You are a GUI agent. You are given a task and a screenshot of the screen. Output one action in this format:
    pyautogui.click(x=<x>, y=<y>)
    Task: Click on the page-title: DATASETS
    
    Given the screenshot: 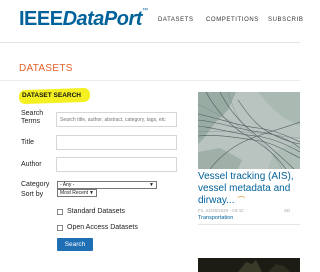 What is the action you would take?
    pyautogui.click(x=46, y=68)
    